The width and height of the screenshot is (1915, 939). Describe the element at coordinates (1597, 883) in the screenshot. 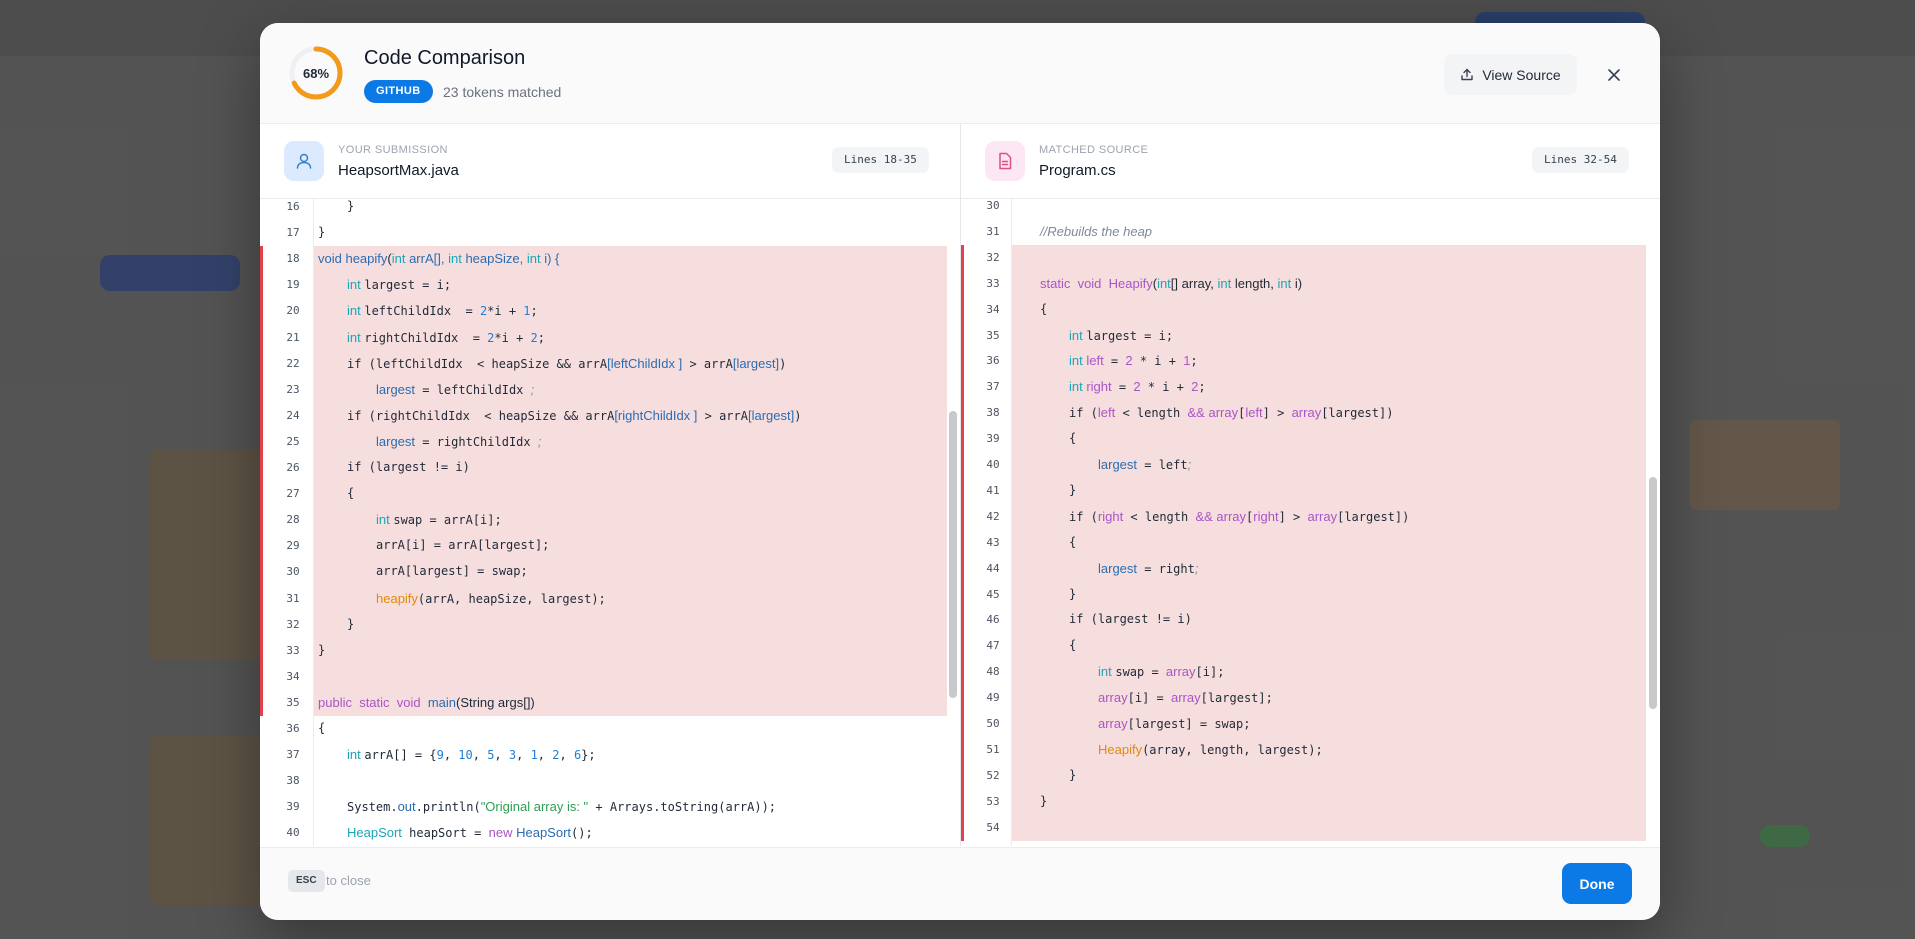

I see `done-button: Done` at that location.